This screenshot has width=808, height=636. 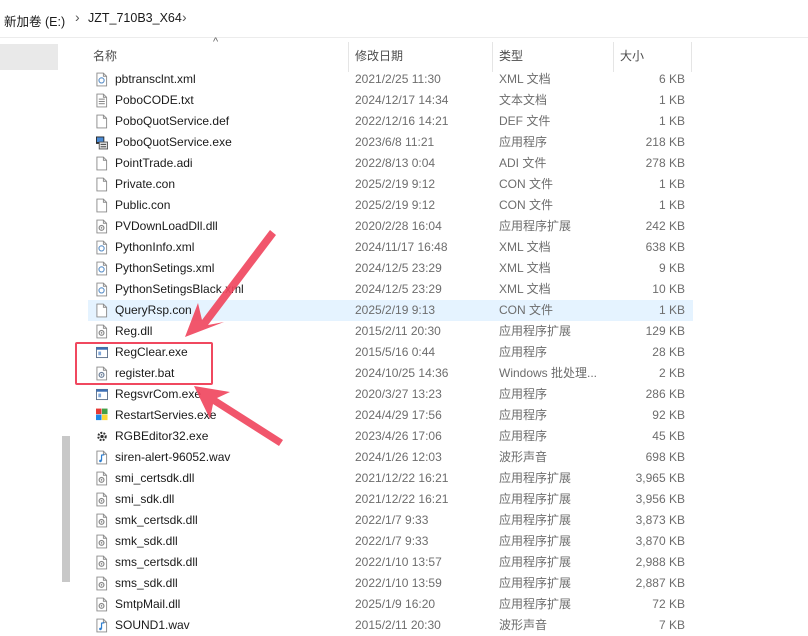 I want to click on breadcrumb-folder: JZT_710B3_X64, so click(x=135, y=18).